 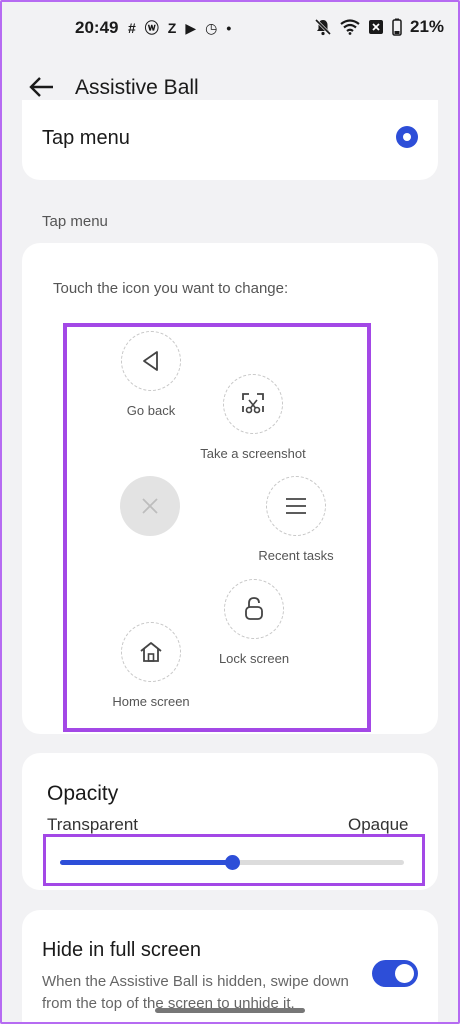 I want to click on hide-fullscreen-toggle, so click(x=395, y=973).